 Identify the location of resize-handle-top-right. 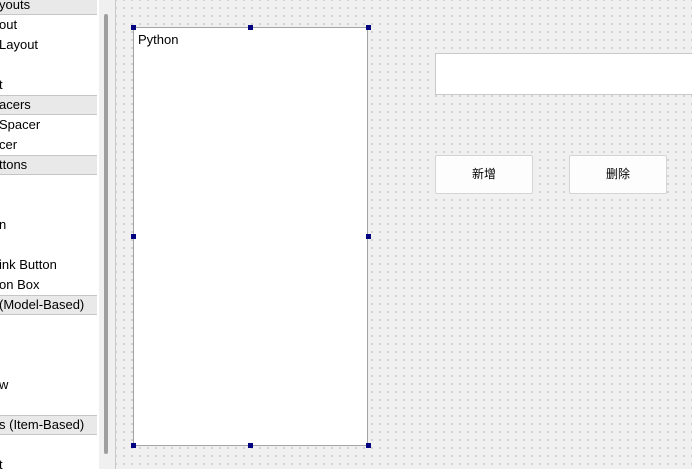
(368, 27).